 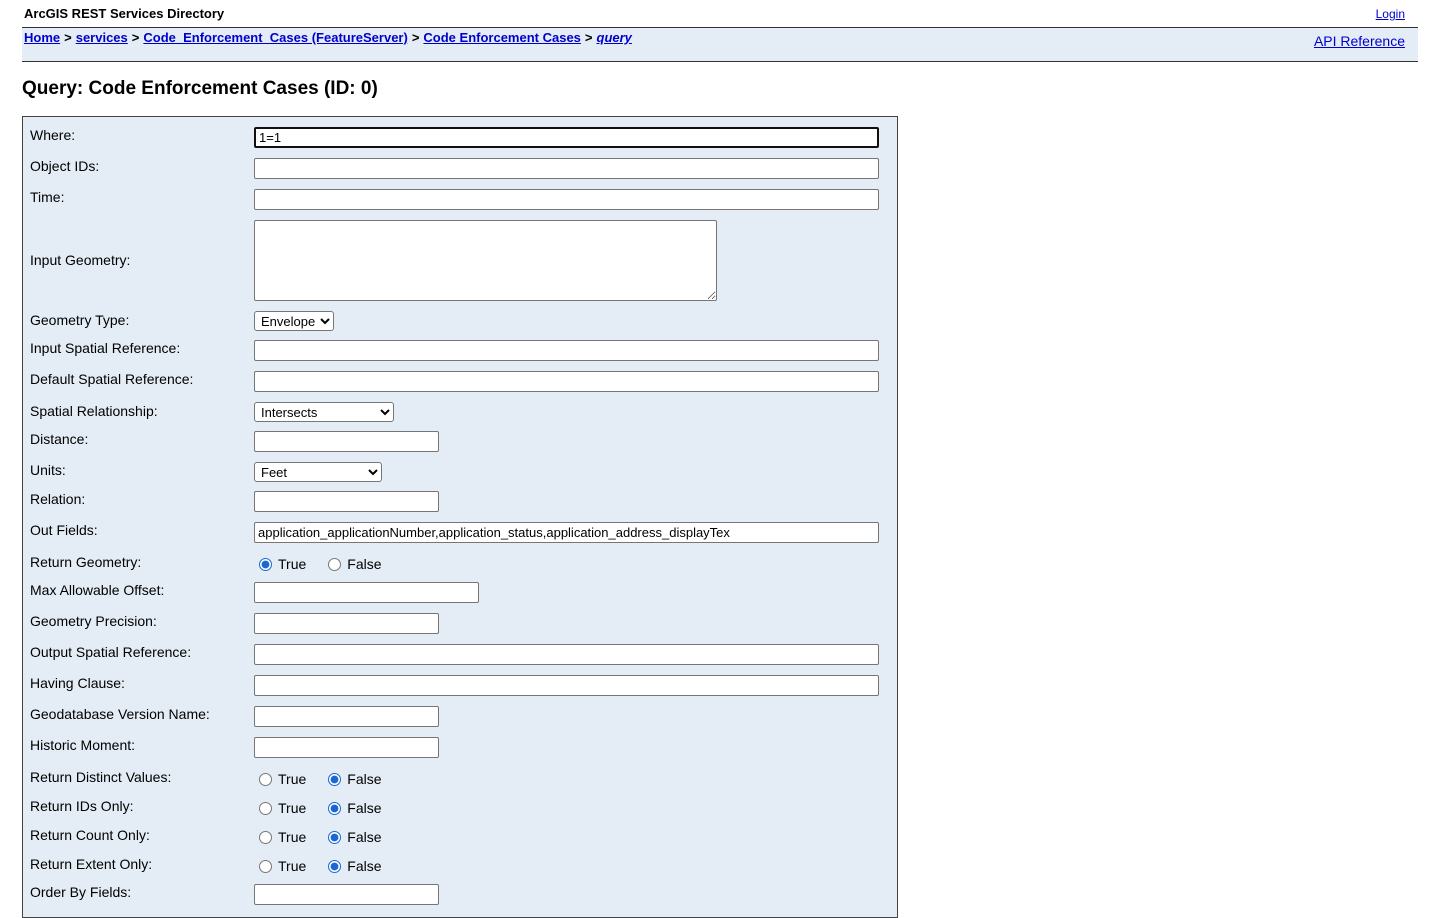 I want to click on return-geometry-false-label: False, so click(x=364, y=564).